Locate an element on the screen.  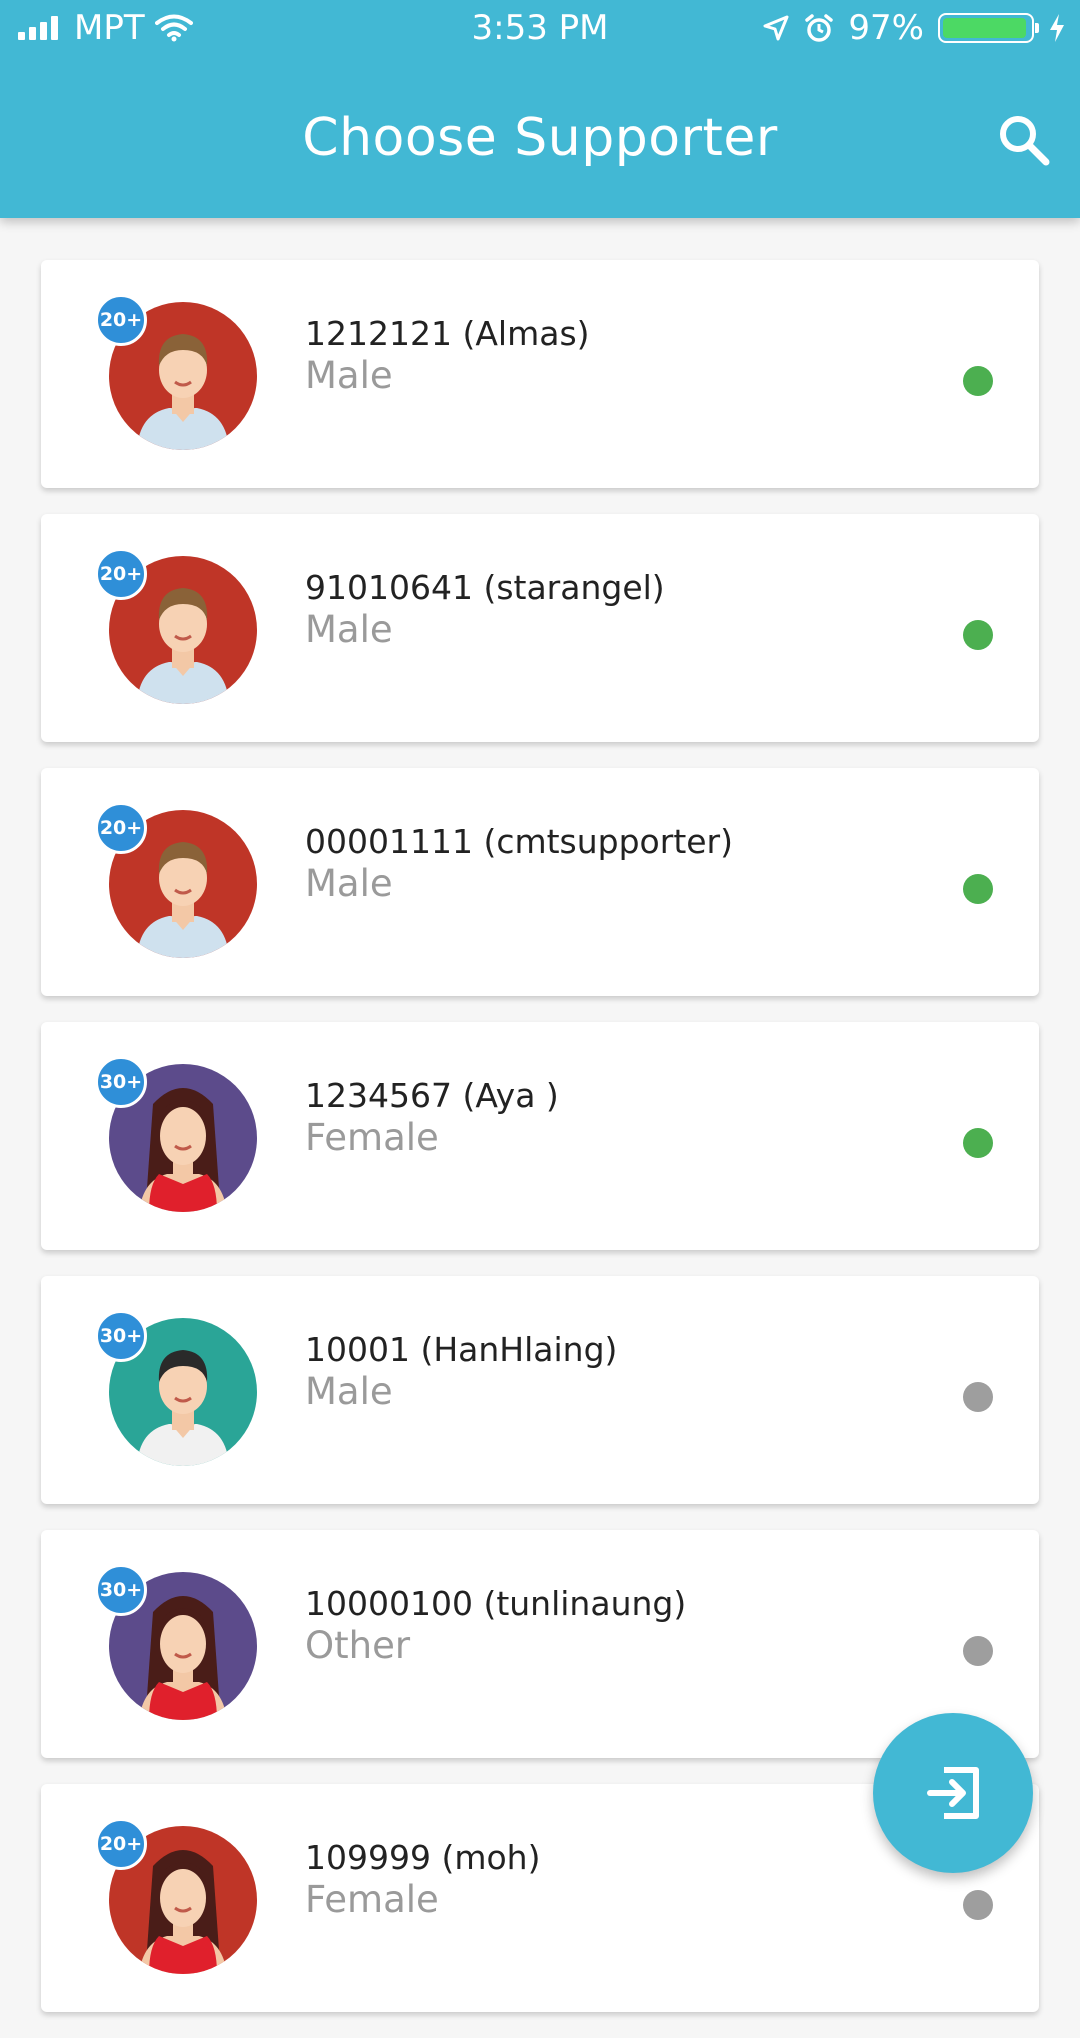
supporter-name: 109999 (moh) is located at coordinates (423, 1857).